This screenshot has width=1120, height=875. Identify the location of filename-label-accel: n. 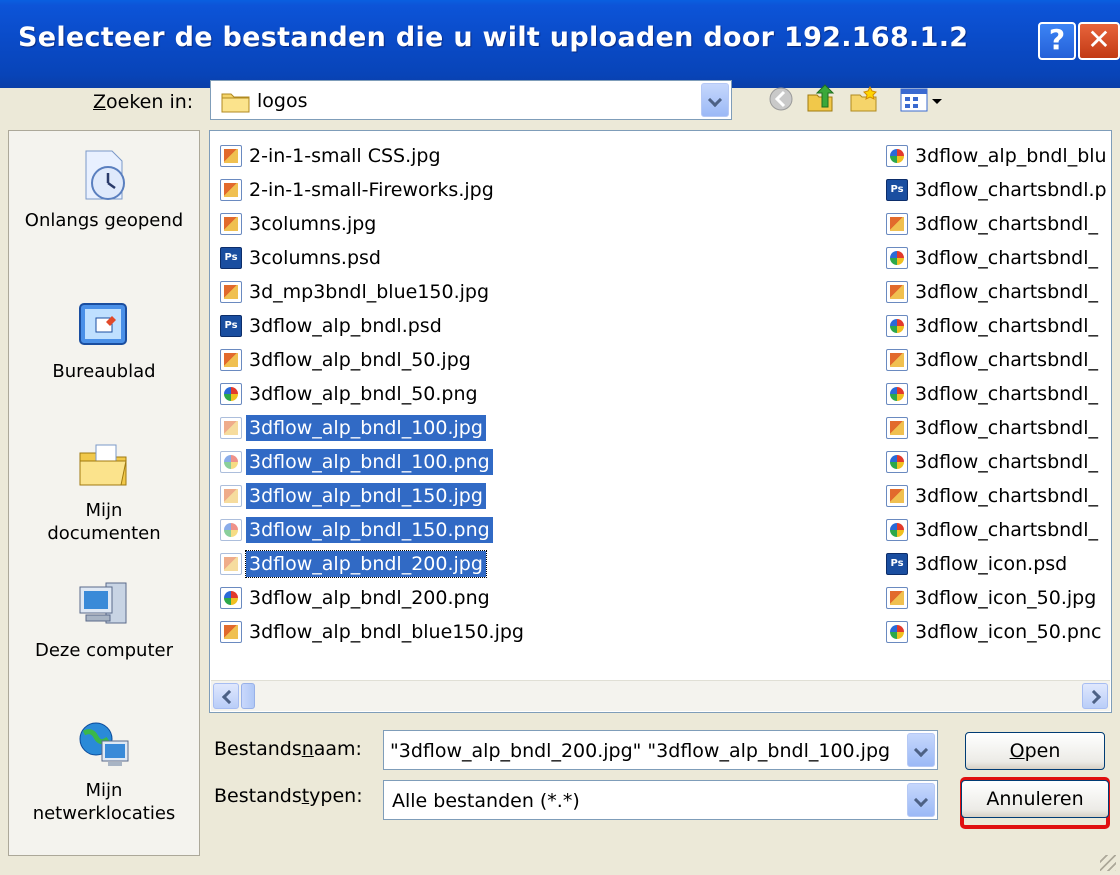
(307, 749).